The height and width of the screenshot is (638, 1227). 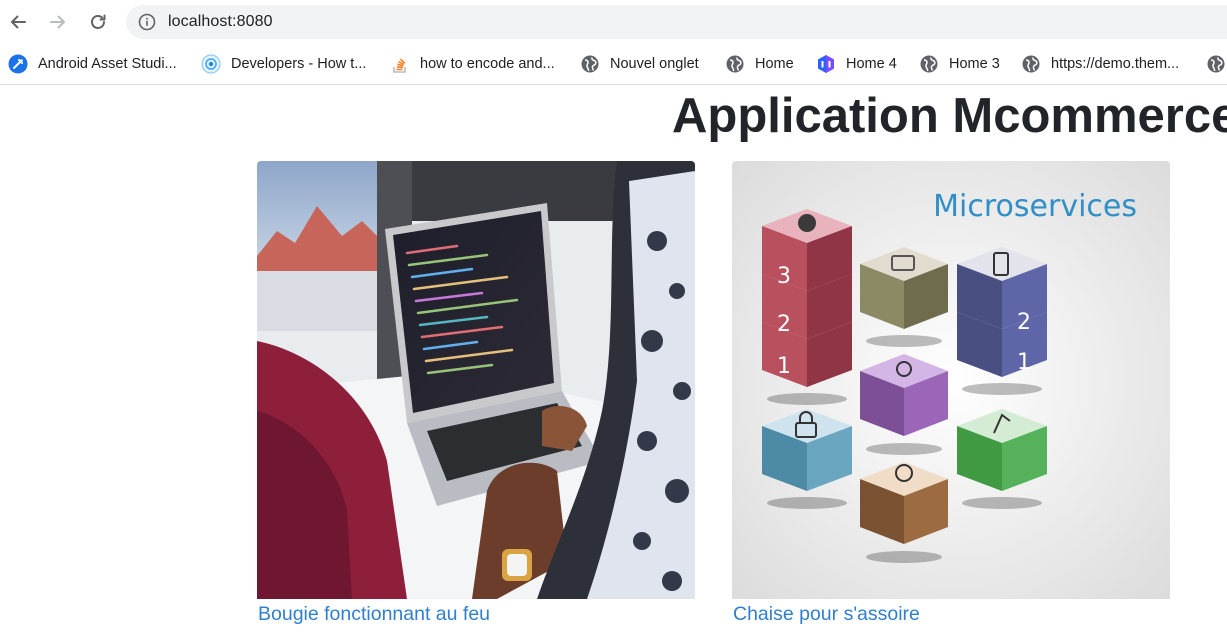 I want to click on bookmark-home: Home, so click(x=759, y=64).